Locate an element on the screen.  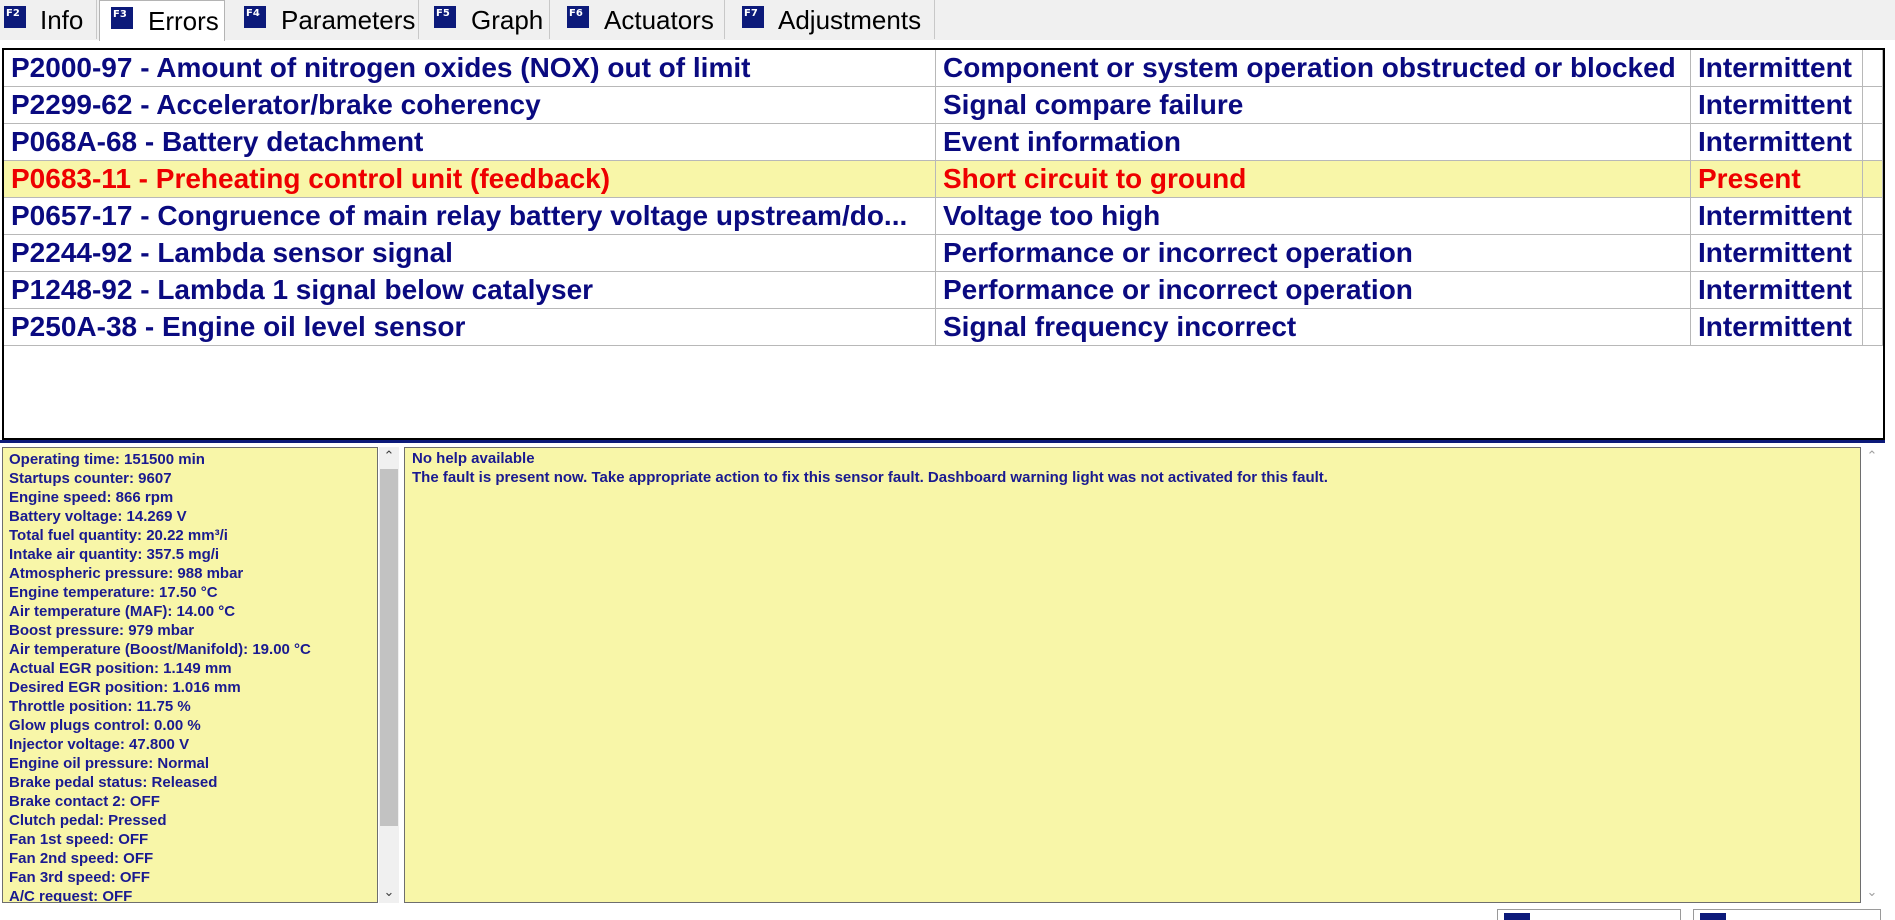
parameter-item: Intake air quantity: 357.5 mg/i is located at coordinates (114, 554).